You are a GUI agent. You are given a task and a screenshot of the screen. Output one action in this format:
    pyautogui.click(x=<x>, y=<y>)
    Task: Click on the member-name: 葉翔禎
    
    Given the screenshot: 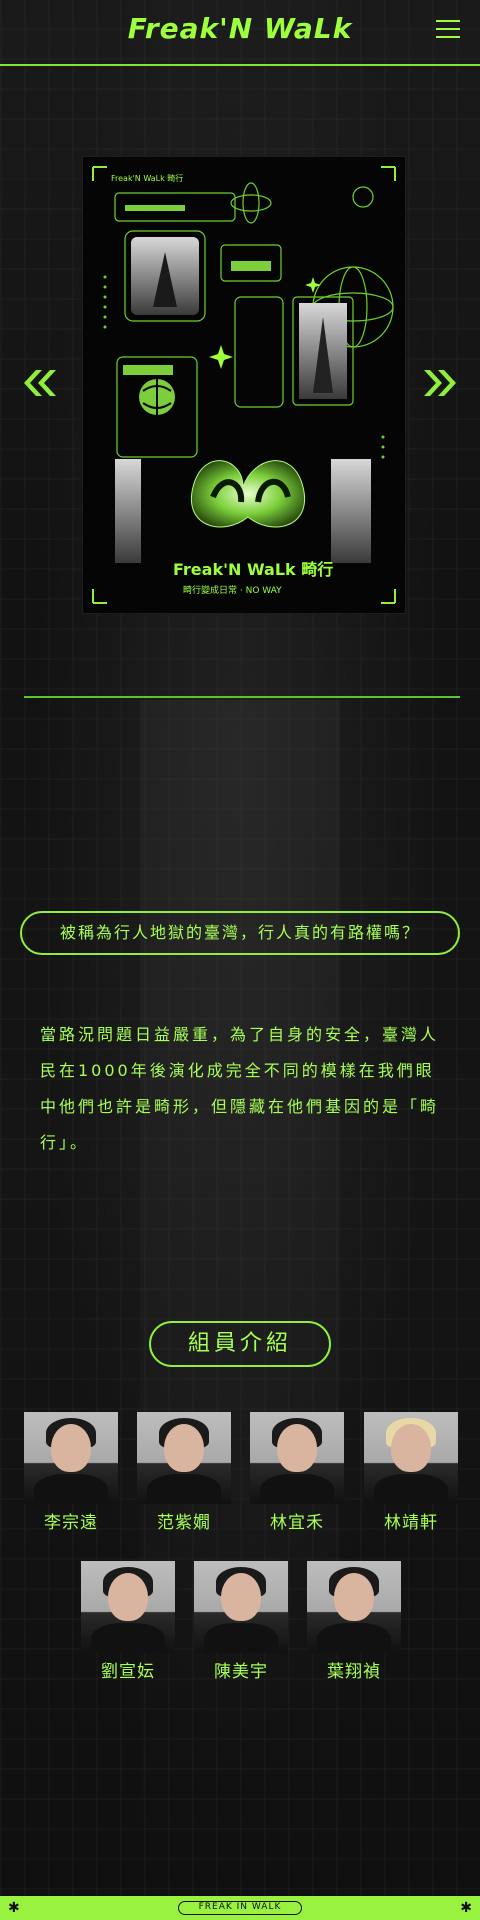 What is the action you would take?
    pyautogui.click(x=354, y=1672)
    